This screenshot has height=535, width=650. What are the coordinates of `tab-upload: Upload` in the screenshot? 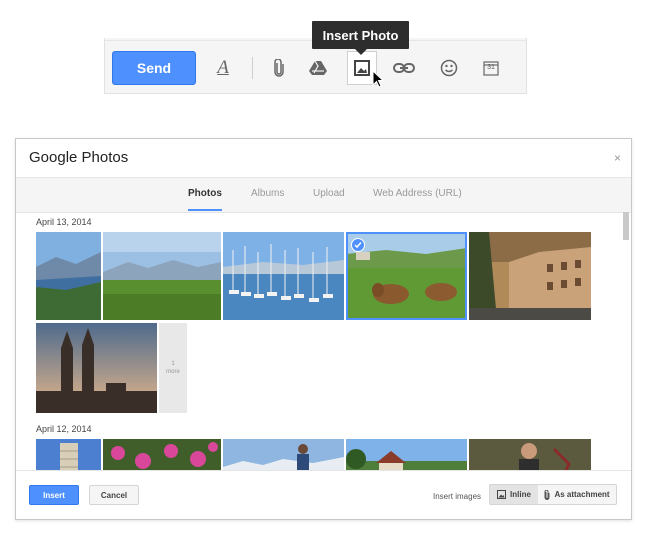 It's located at (329, 193).